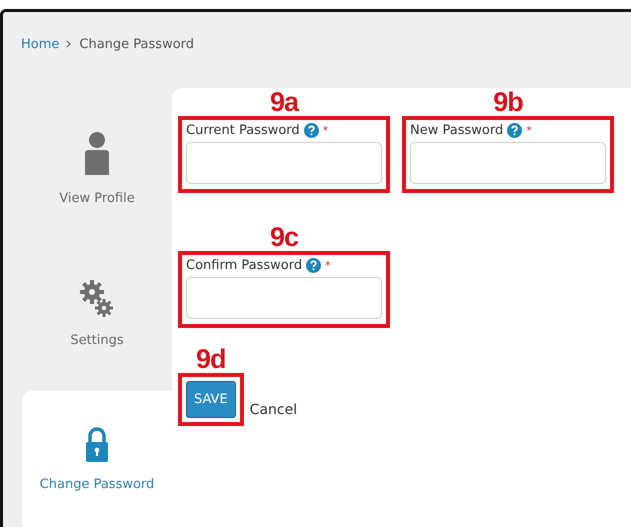  Describe the element at coordinates (211, 399) in the screenshot. I see `save-button: SAVE` at that location.